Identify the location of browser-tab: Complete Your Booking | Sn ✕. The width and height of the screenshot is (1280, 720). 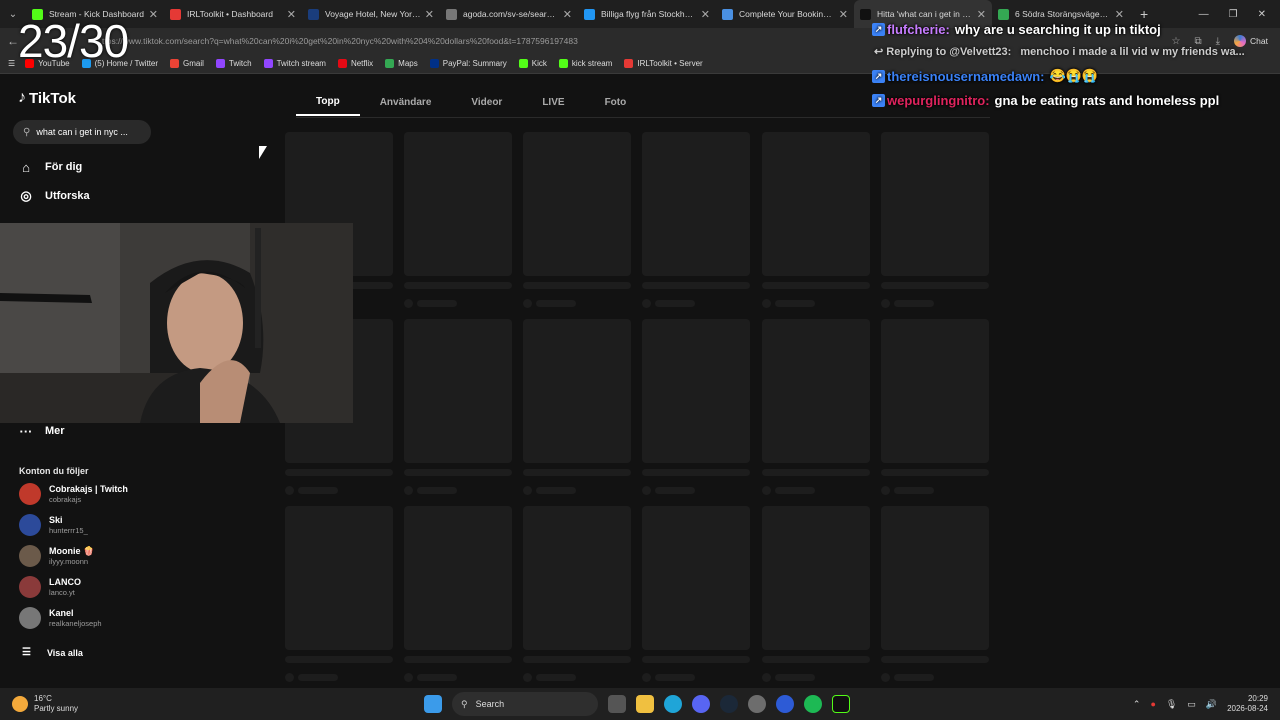
(785, 14).